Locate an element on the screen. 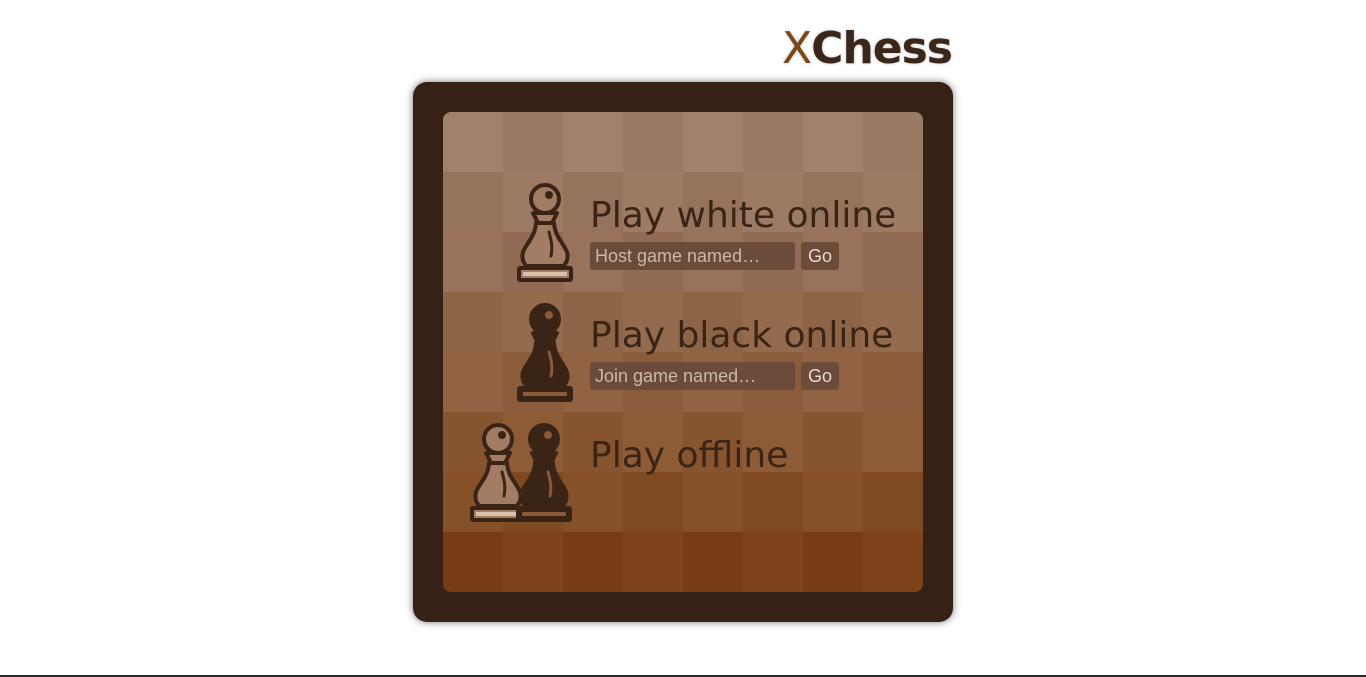 The height and width of the screenshot is (677, 1366). join-game-name-input is located at coordinates (692, 376).